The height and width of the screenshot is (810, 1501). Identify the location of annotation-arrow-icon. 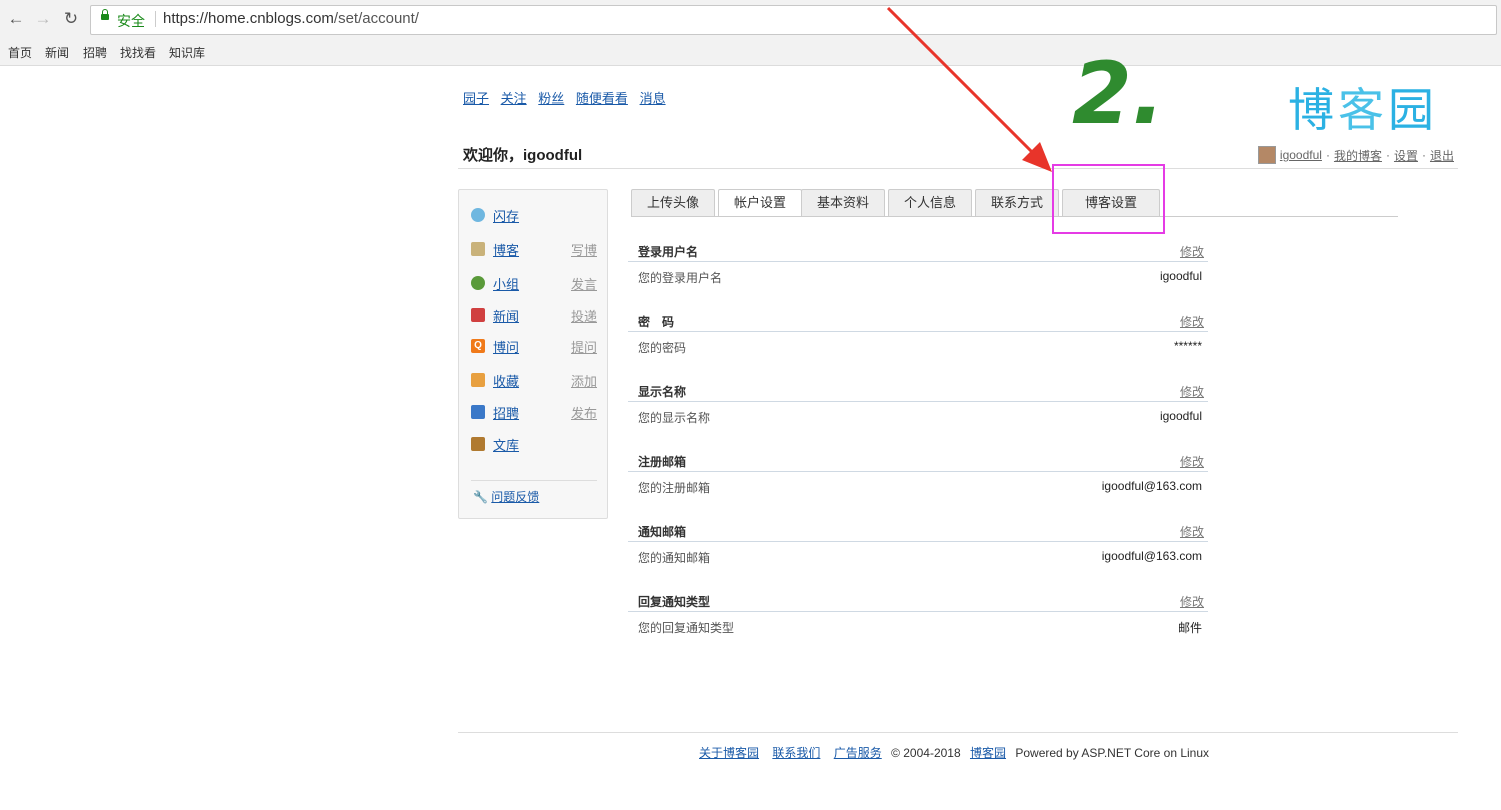
(969, 89).